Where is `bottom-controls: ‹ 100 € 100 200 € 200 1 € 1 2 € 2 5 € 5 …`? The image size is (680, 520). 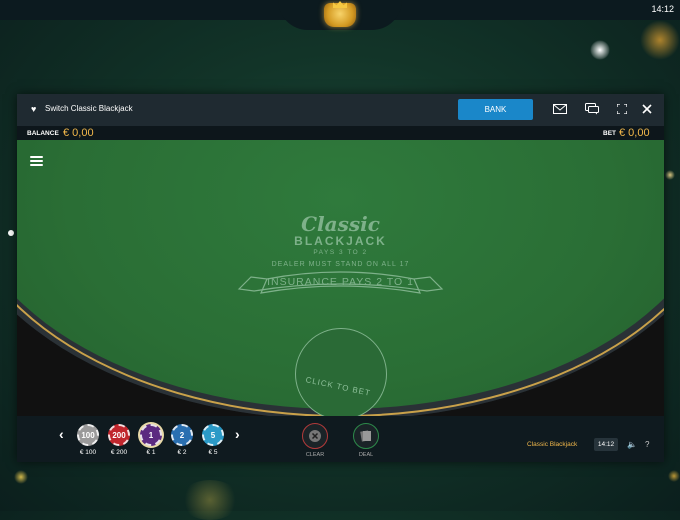
bottom-controls: ‹ 100 € 100 200 € 200 1 € 1 2 € 2 5 € 5 … is located at coordinates (340, 439).